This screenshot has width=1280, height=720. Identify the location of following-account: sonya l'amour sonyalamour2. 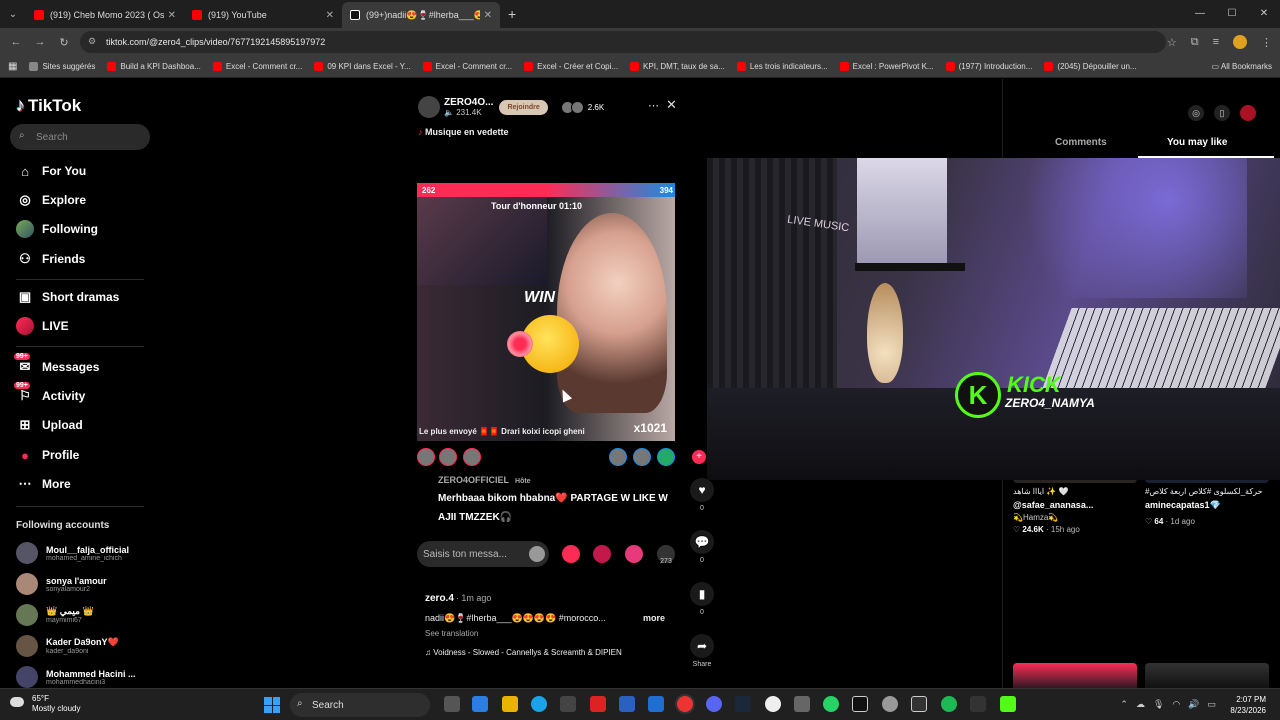
(86, 584).